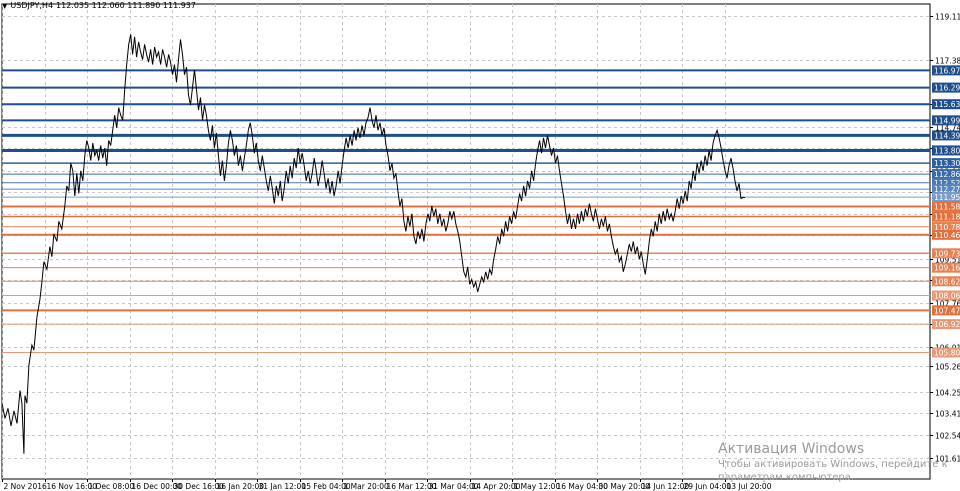 Image resolution: width=960 pixels, height=491 pixels. I want to click on price-level-tag: 111.587, so click(946, 206).